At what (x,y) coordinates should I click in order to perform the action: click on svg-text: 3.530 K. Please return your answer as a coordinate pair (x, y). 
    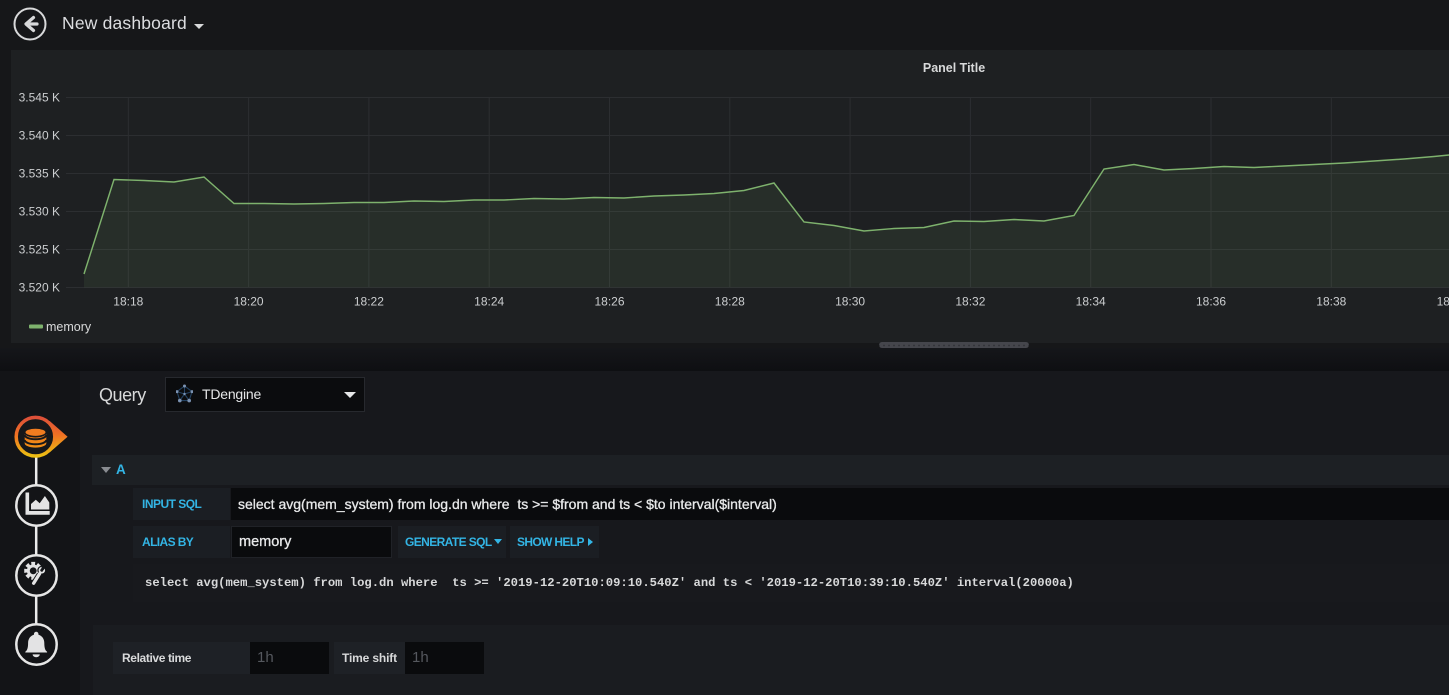
    Looking at the image, I should click on (39, 212).